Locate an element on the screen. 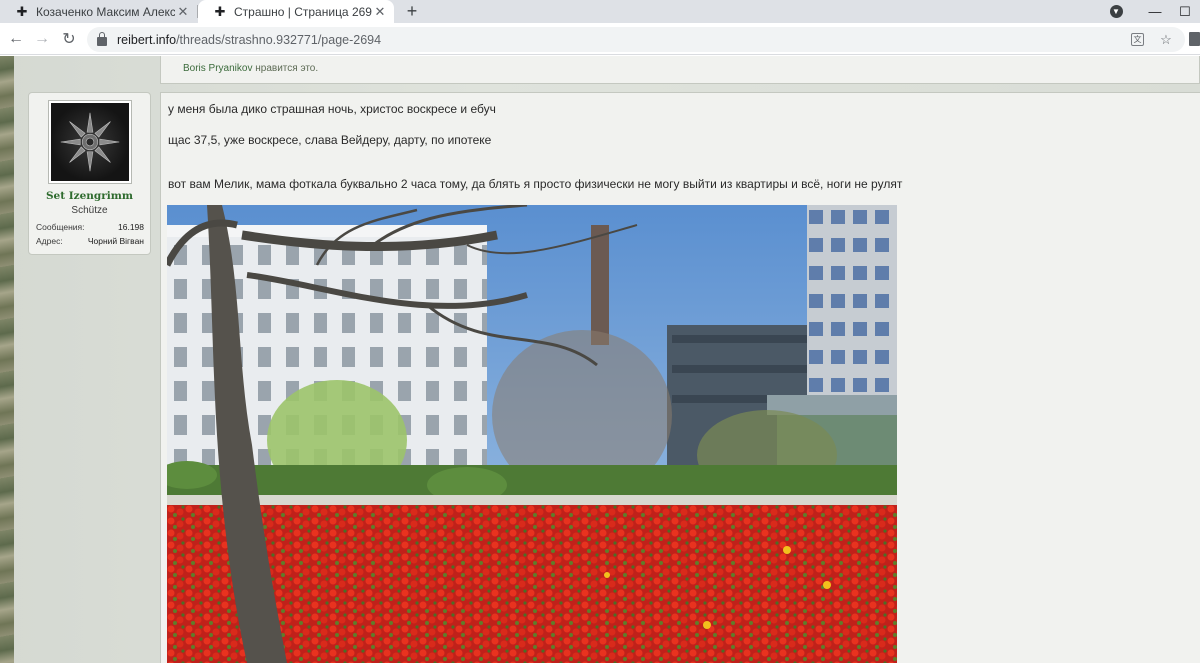 This screenshot has height=663, width=1200. chevron-down-icon: ▼ is located at coordinates (1116, 11).